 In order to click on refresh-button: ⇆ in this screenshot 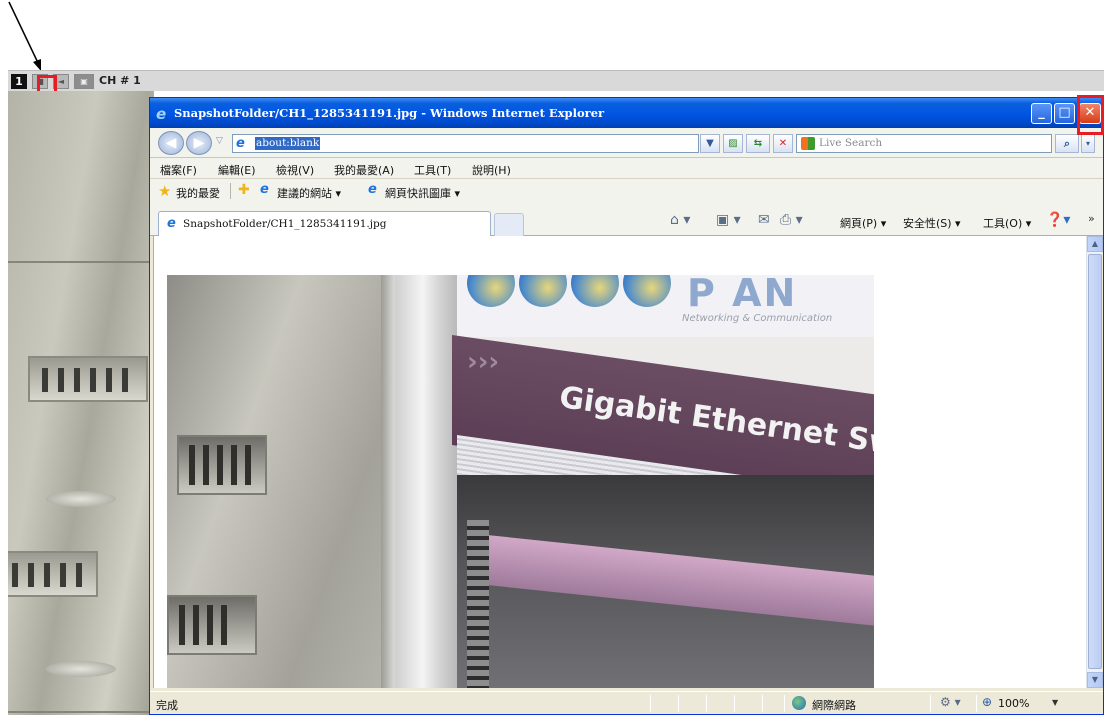, I will do `click(758, 143)`.